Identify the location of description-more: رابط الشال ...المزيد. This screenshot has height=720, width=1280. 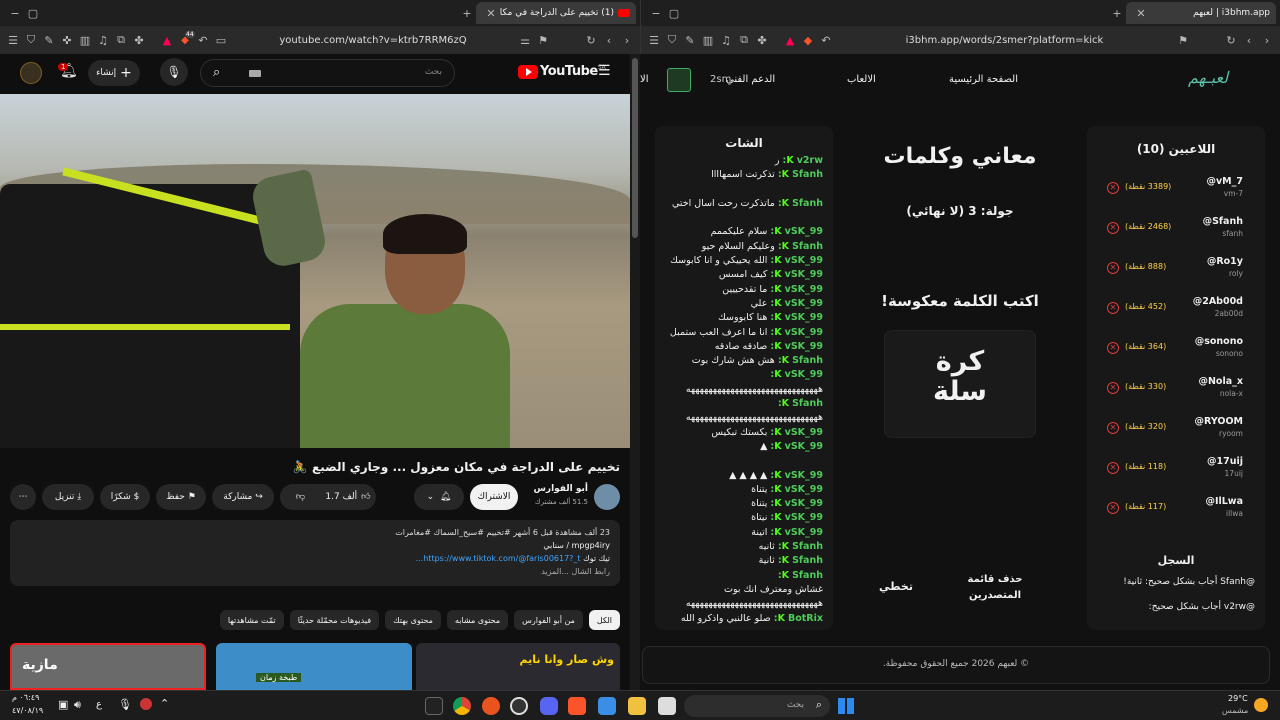
(315, 571).